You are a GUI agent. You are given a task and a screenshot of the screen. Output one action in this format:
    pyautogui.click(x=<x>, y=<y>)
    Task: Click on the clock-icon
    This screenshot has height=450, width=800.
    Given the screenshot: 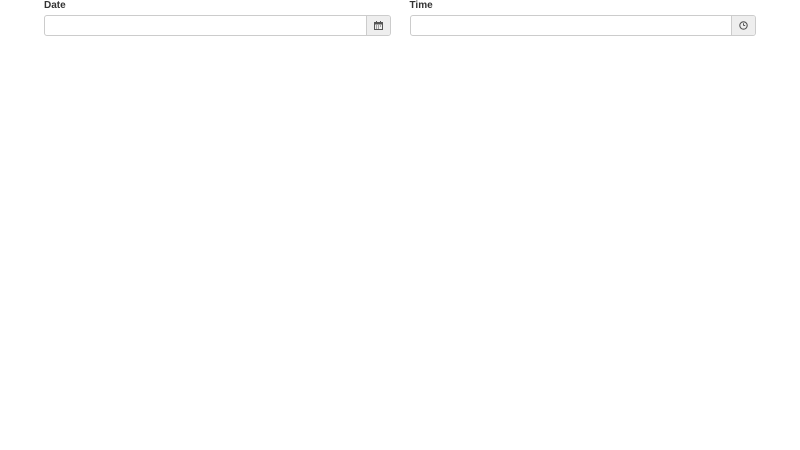 What is the action you would take?
    pyautogui.click(x=743, y=25)
    